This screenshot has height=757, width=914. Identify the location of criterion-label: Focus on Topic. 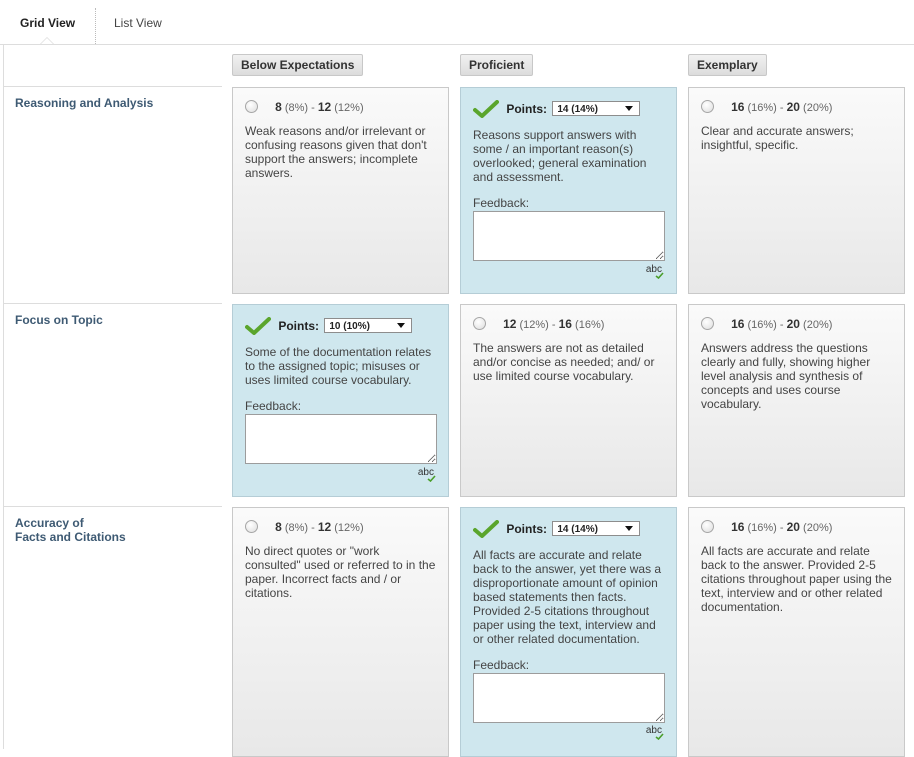
(59, 320).